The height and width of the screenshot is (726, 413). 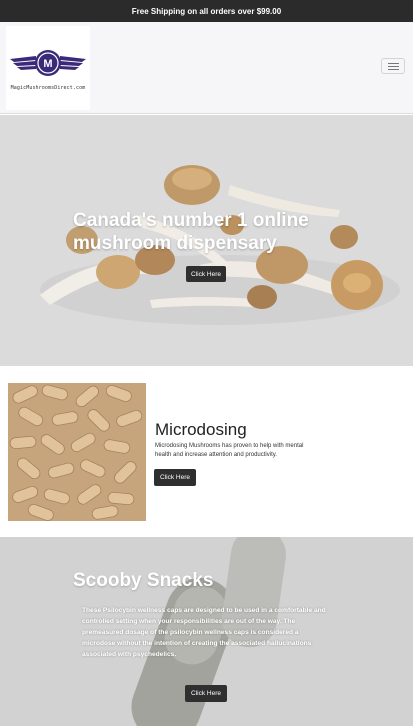 I want to click on capsules-pattern, so click(x=77, y=452).